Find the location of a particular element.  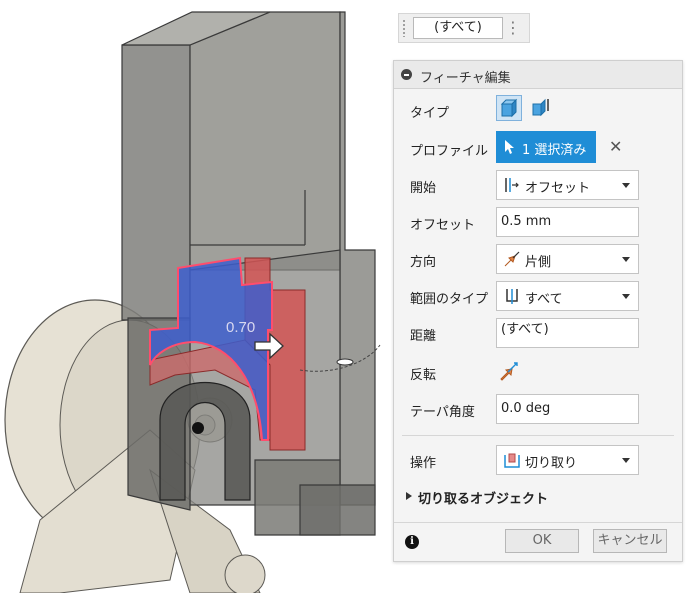

row-distance: 距離 (すべて) is located at coordinates (538, 333).